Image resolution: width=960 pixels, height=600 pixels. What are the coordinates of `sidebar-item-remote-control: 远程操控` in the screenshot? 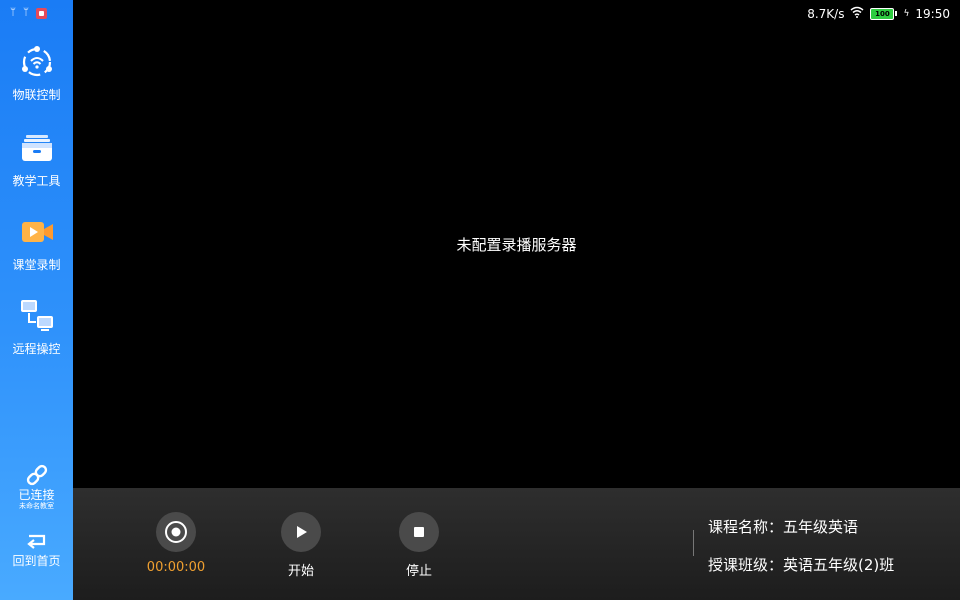 It's located at (36, 327).